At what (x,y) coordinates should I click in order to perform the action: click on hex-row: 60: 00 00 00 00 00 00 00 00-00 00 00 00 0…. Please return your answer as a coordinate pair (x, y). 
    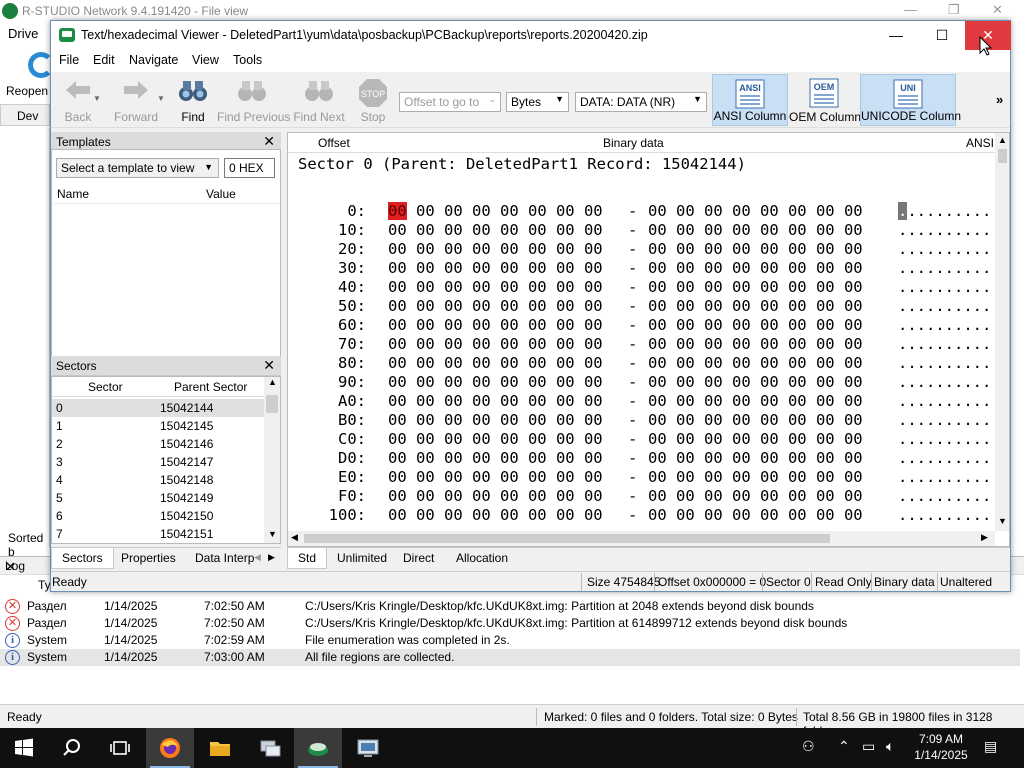
    Looking at the image, I should click on (639, 325).